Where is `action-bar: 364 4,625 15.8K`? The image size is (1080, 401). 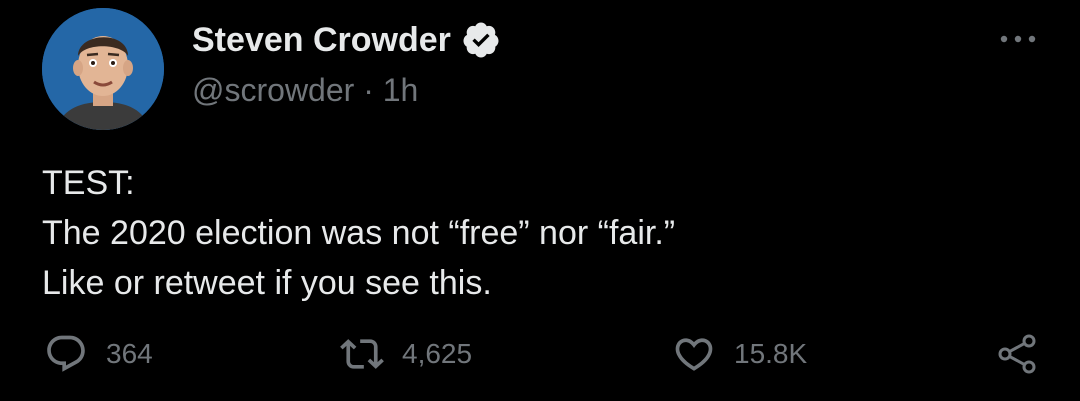 action-bar: 364 4,625 15.8K is located at coordinates (540, 354).